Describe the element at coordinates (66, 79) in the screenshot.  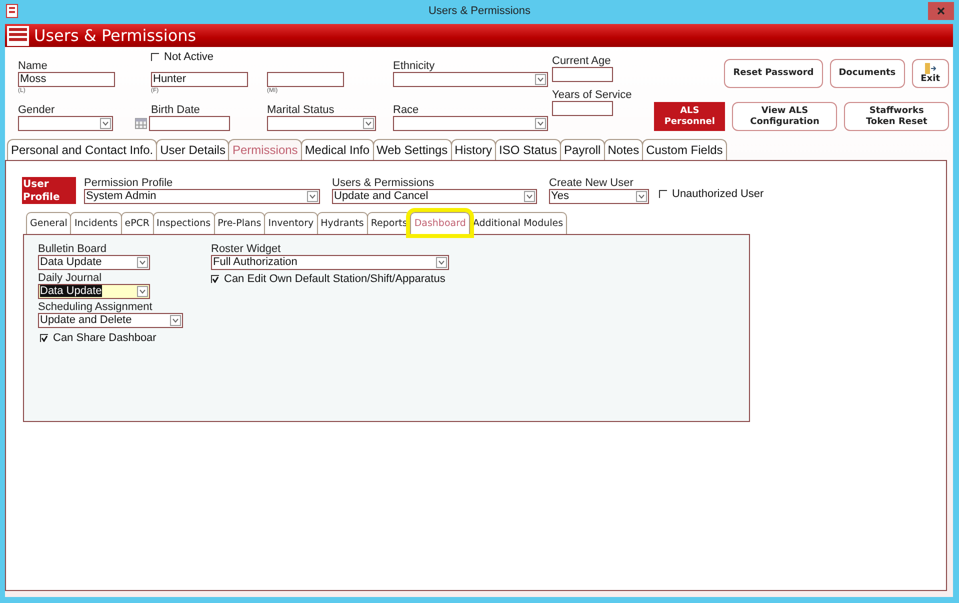
I see `text-field: Moss` at that location.